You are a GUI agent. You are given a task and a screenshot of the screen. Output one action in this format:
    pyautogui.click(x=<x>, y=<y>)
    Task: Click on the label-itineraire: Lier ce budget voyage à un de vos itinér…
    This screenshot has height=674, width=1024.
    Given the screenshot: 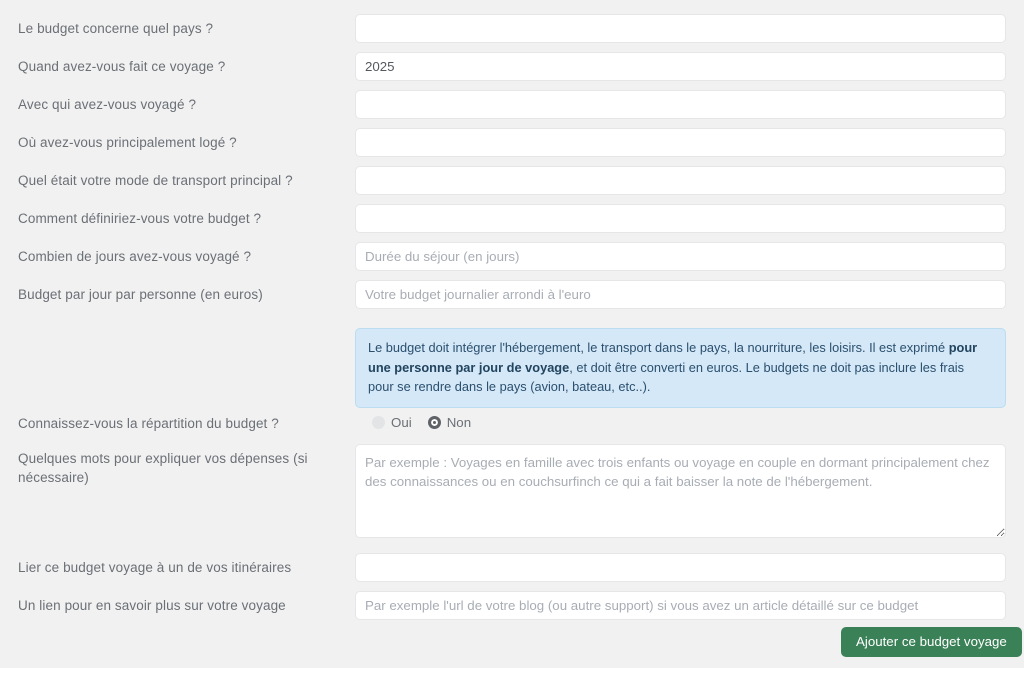 What is the action you would take?
    pyautogui.click(x=155, y=567)
    